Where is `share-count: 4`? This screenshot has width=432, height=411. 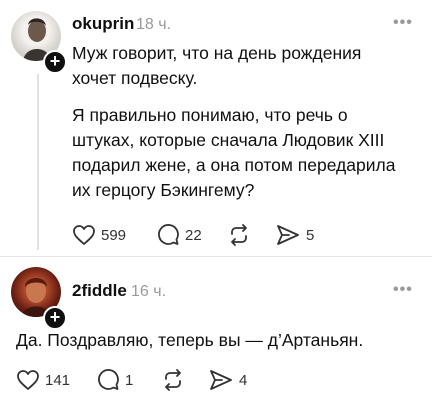
share-count: 4 is located at coordinates (243, 380).